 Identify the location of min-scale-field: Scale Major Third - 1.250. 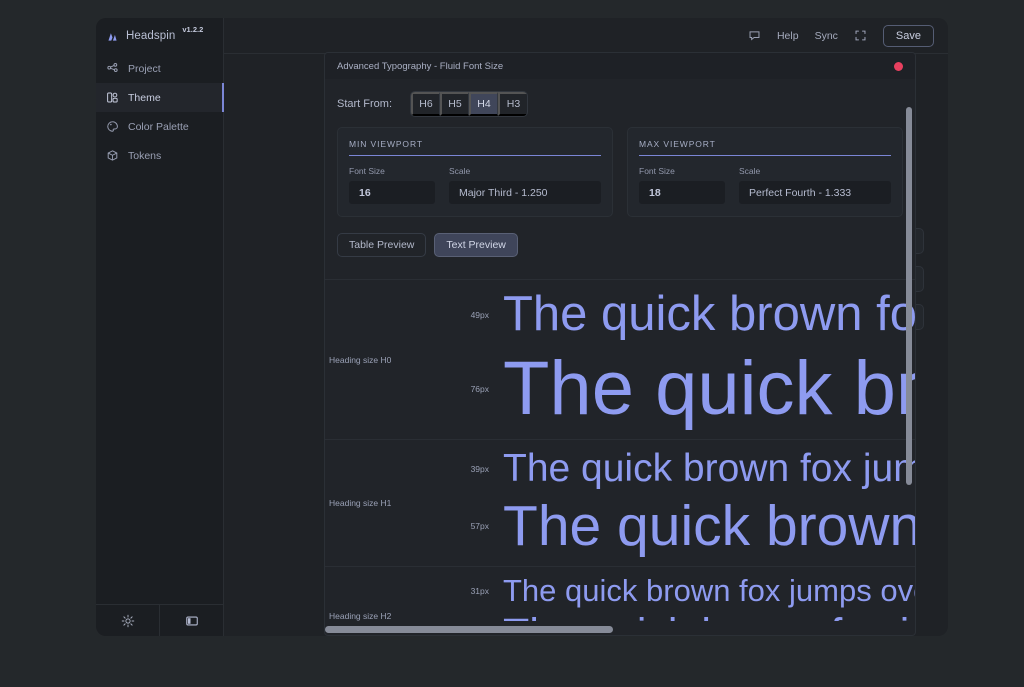
(525, 185).